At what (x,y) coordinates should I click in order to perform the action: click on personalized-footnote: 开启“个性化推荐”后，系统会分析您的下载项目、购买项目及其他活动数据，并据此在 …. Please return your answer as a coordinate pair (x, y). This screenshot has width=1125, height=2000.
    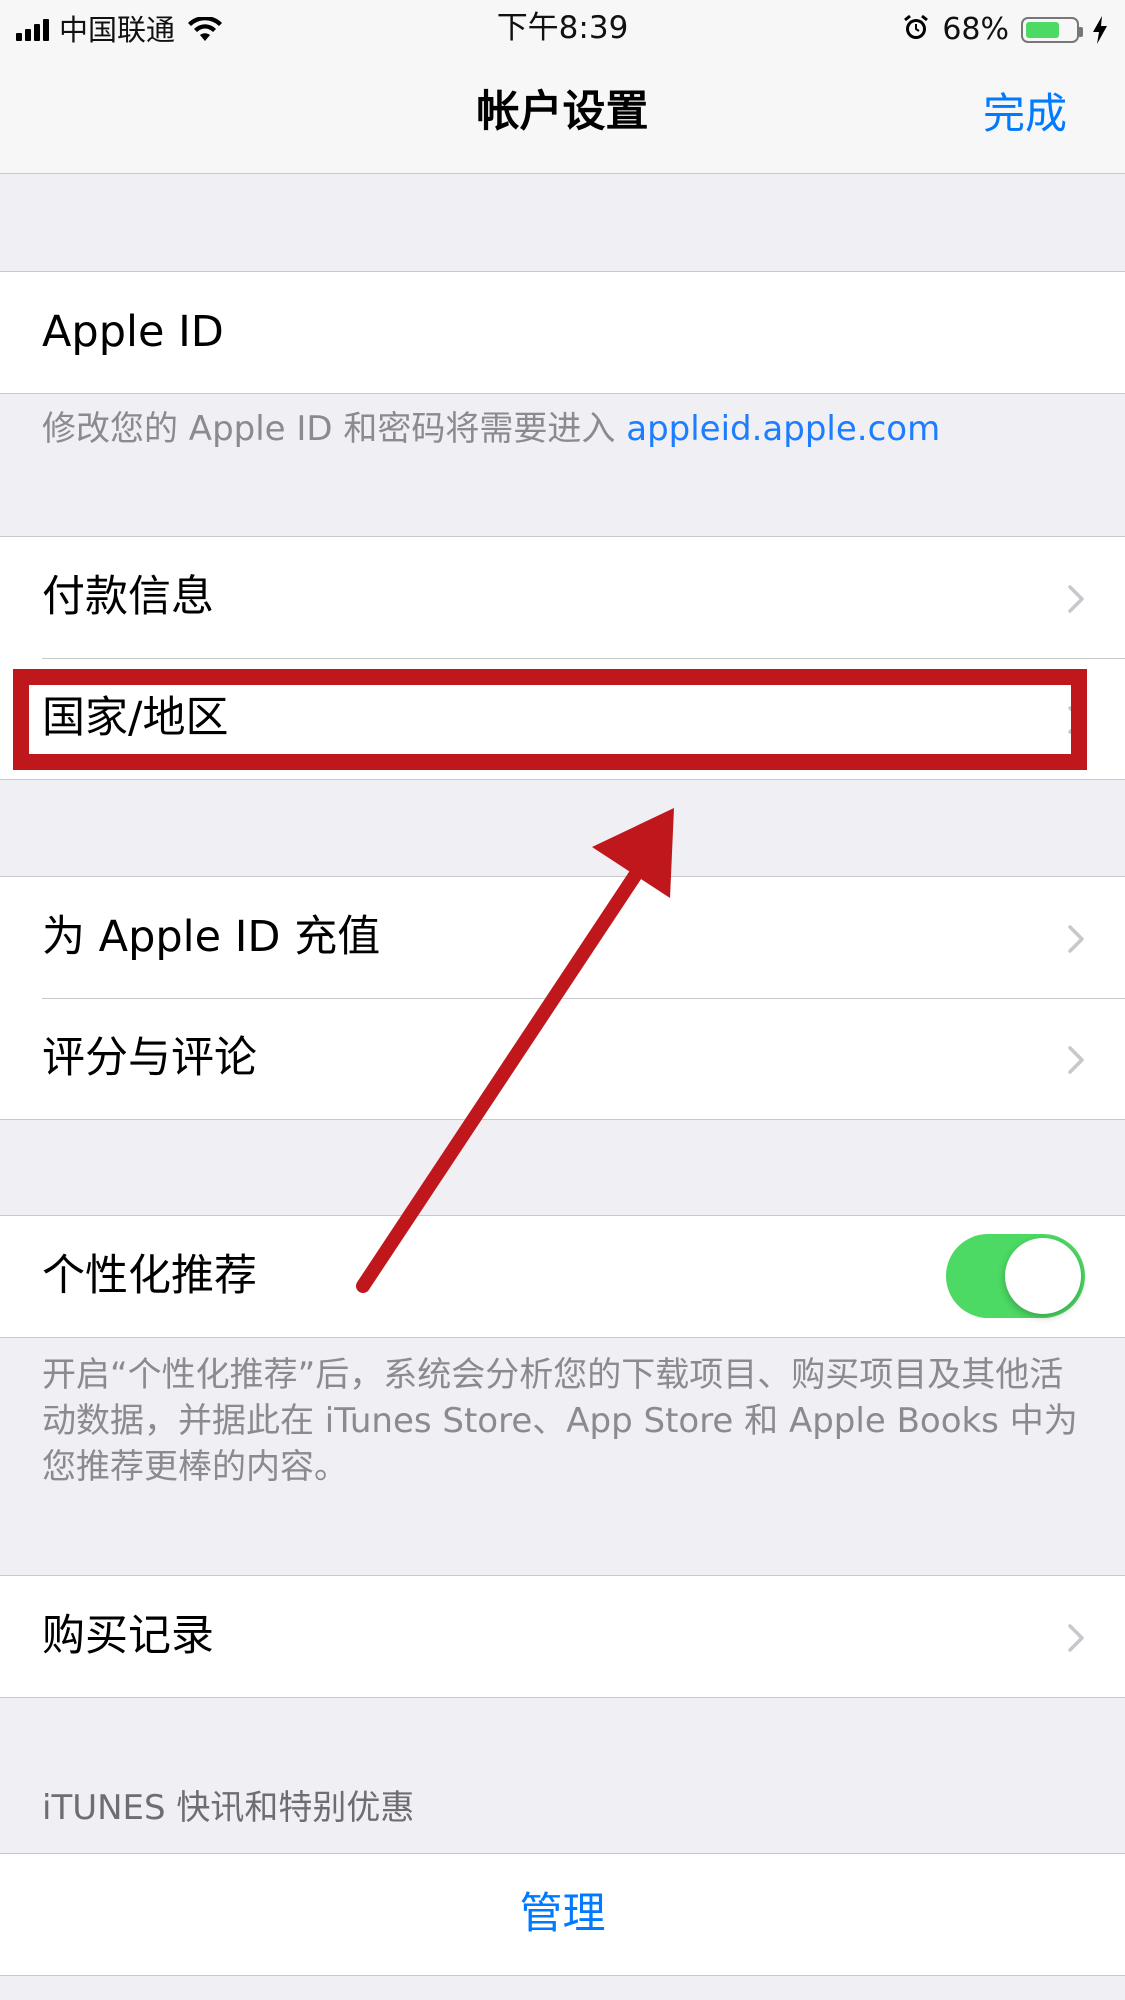
    Looking at the image, I should click on (560, 1421).